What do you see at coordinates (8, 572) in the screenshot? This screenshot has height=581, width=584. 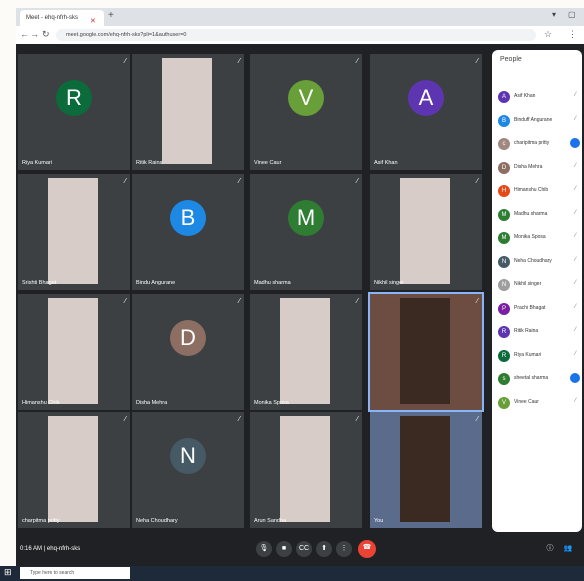 I see `start-icon: ⊞` at bounding box center [8, 572].